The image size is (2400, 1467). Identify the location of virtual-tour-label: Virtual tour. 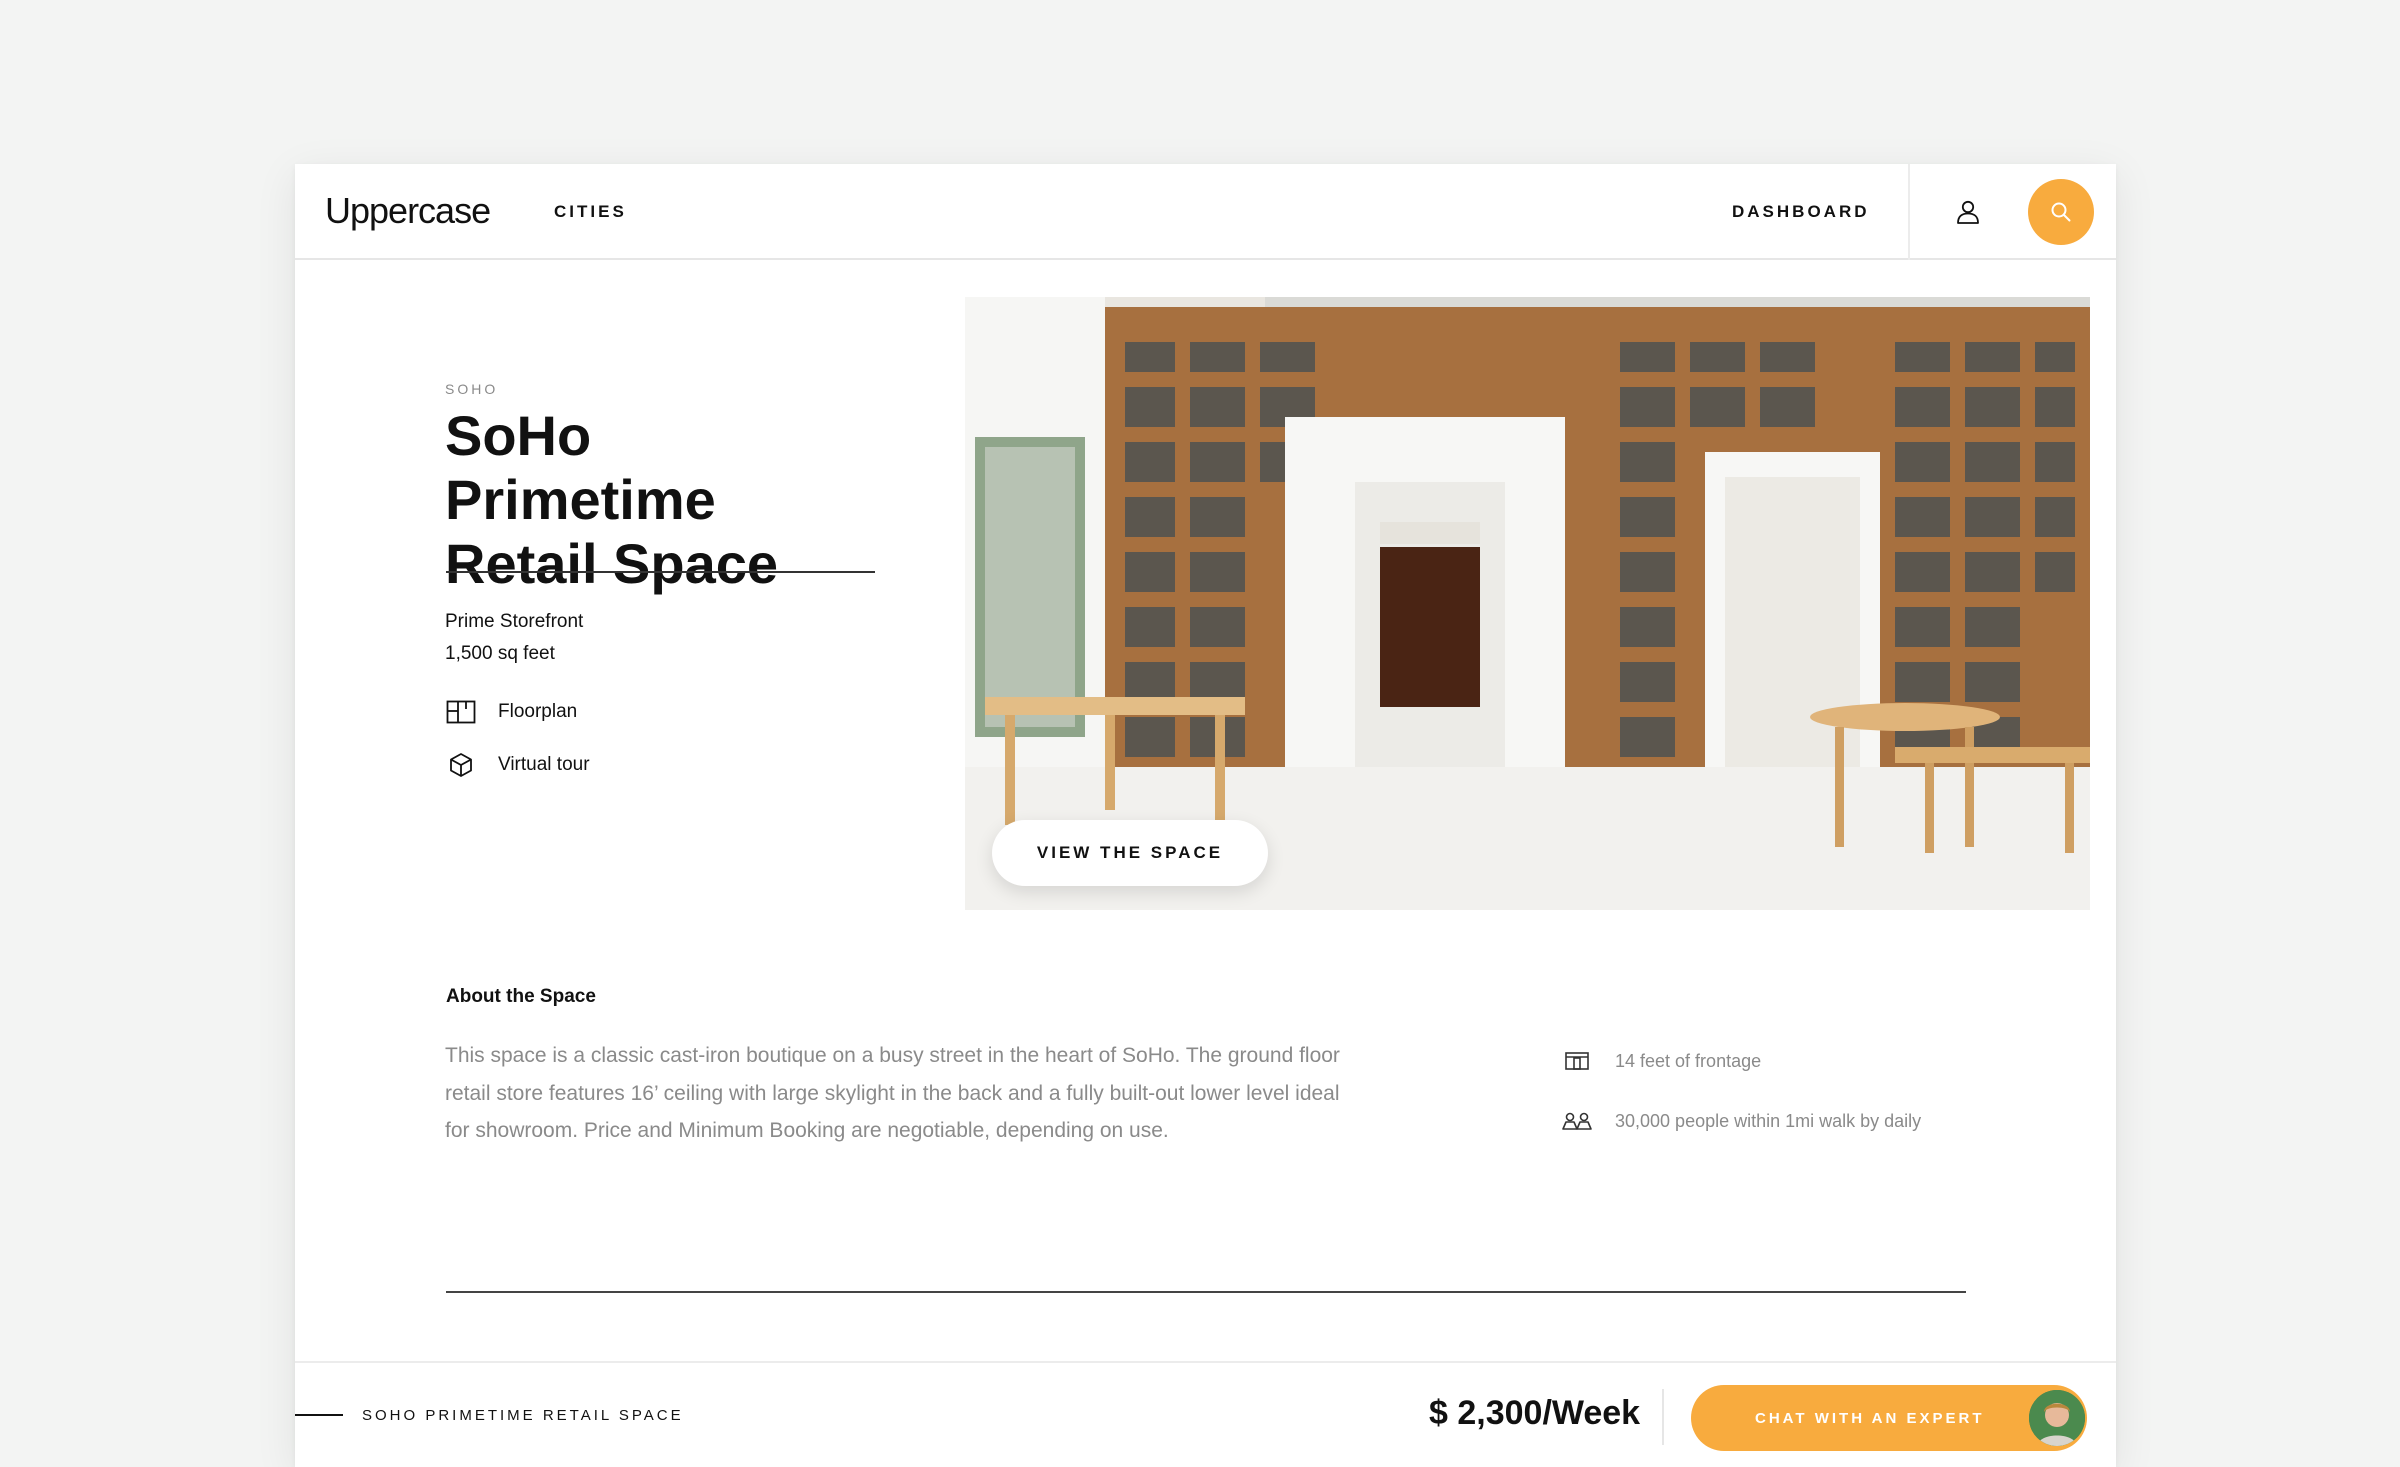
(544, 764).